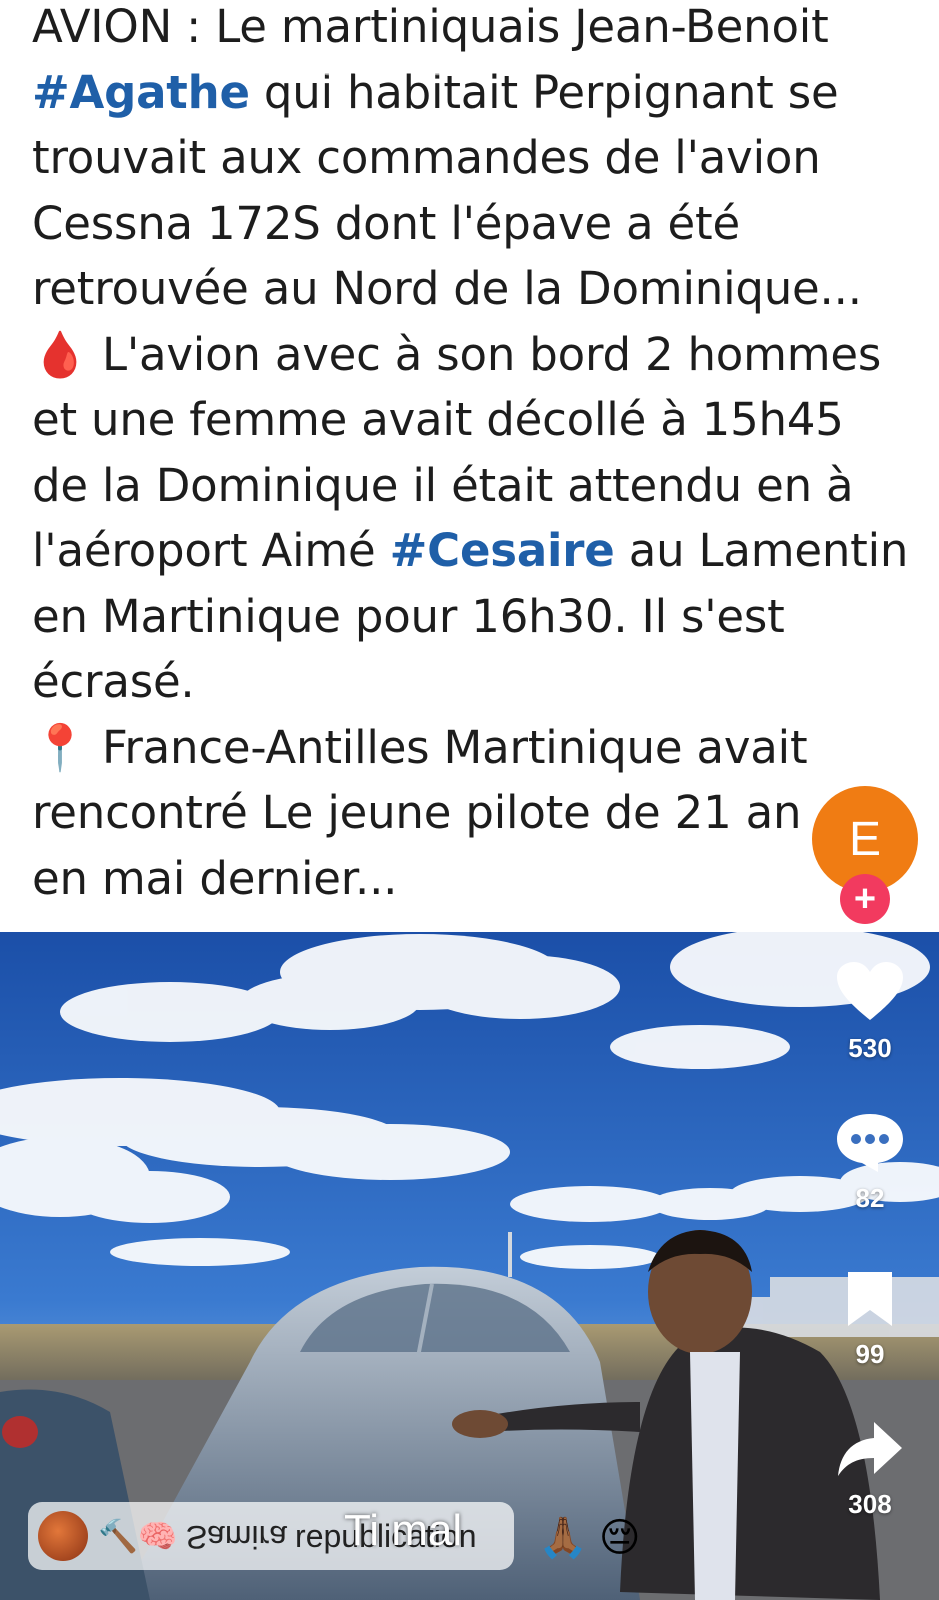  I want to click on follow-button: +, so click(865, 899).